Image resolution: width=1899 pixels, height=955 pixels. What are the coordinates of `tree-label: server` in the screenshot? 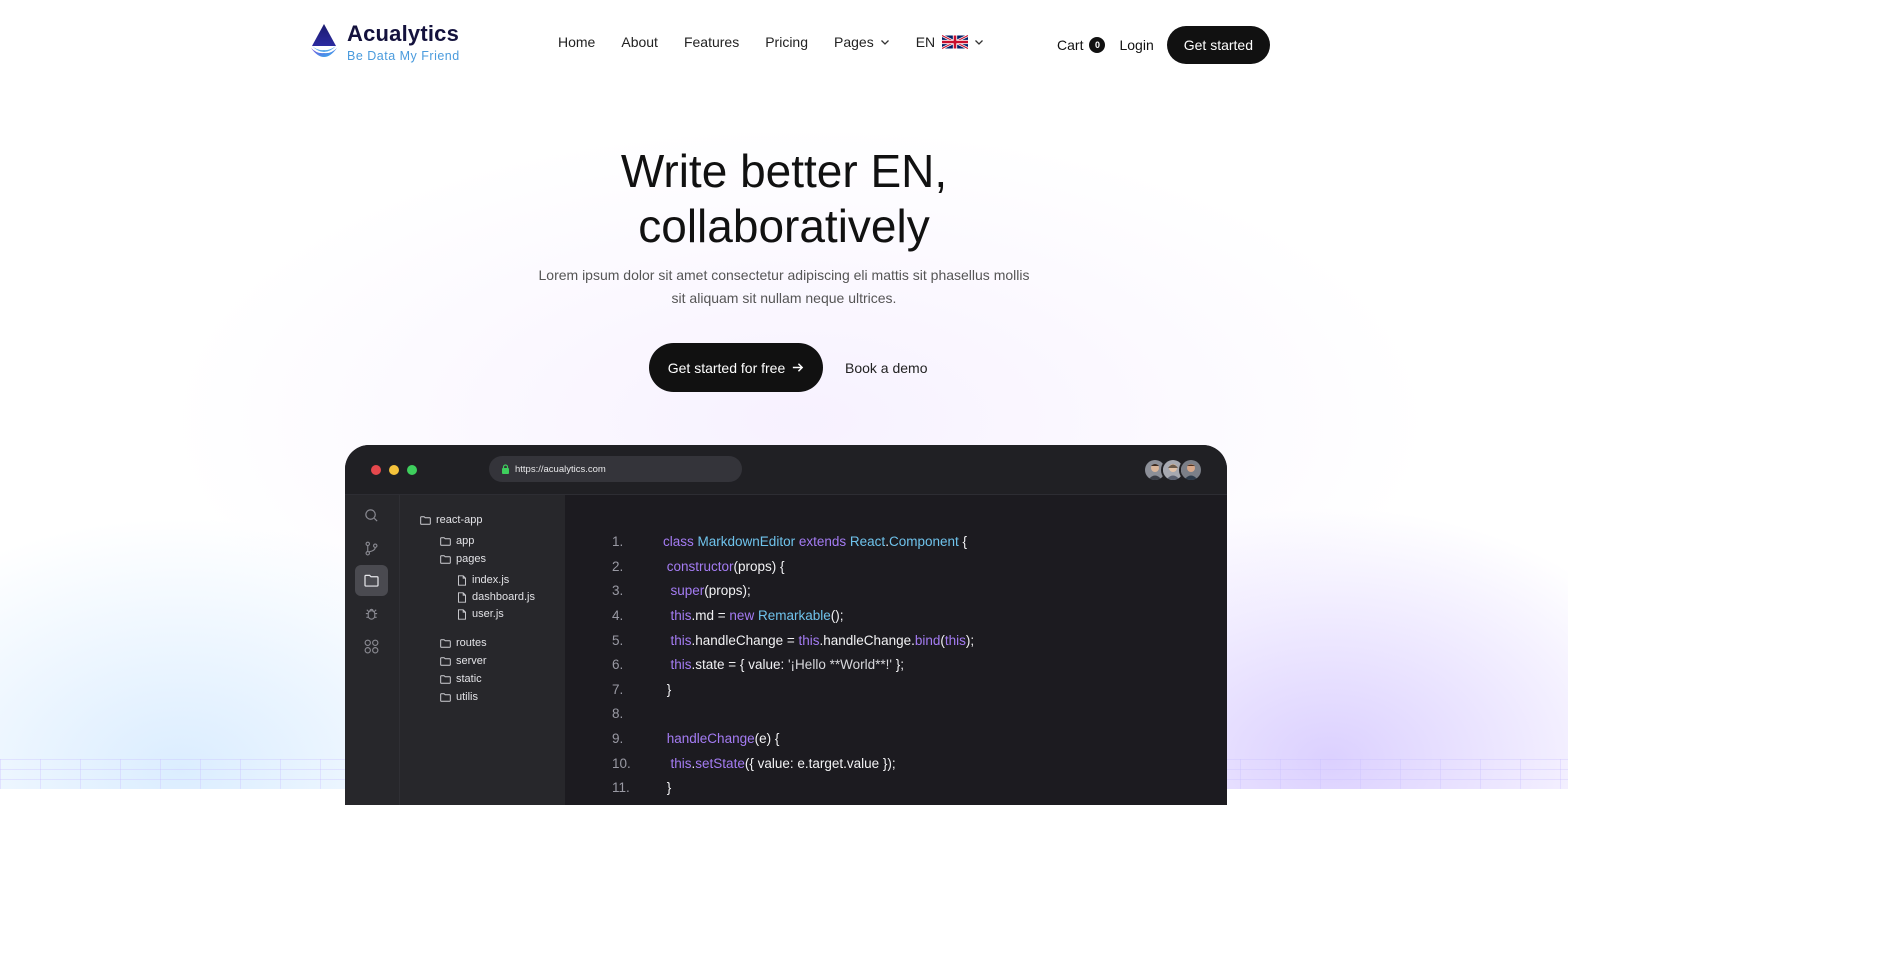 It's located at (471, 661).